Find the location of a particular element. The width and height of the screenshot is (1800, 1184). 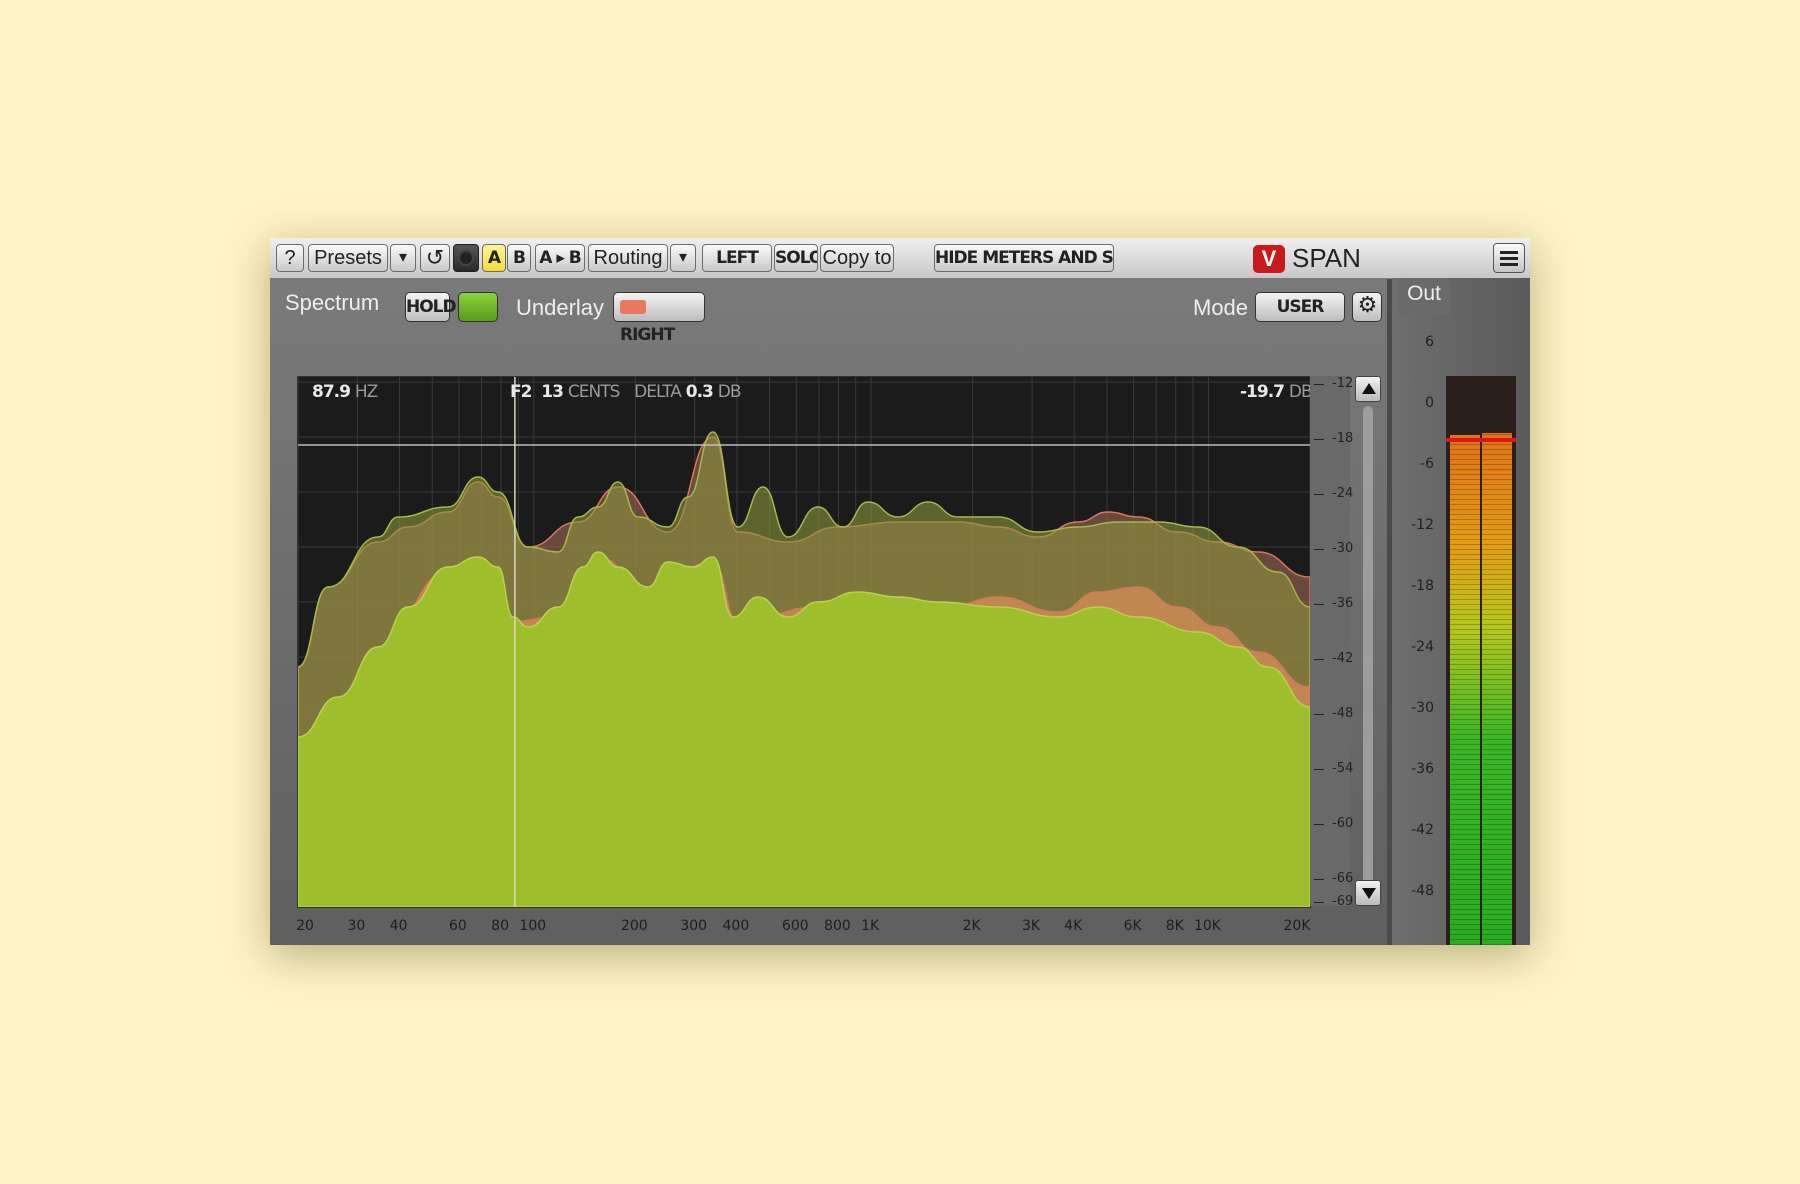

frequency-unit: HZ is located at coordinates (366, 392).